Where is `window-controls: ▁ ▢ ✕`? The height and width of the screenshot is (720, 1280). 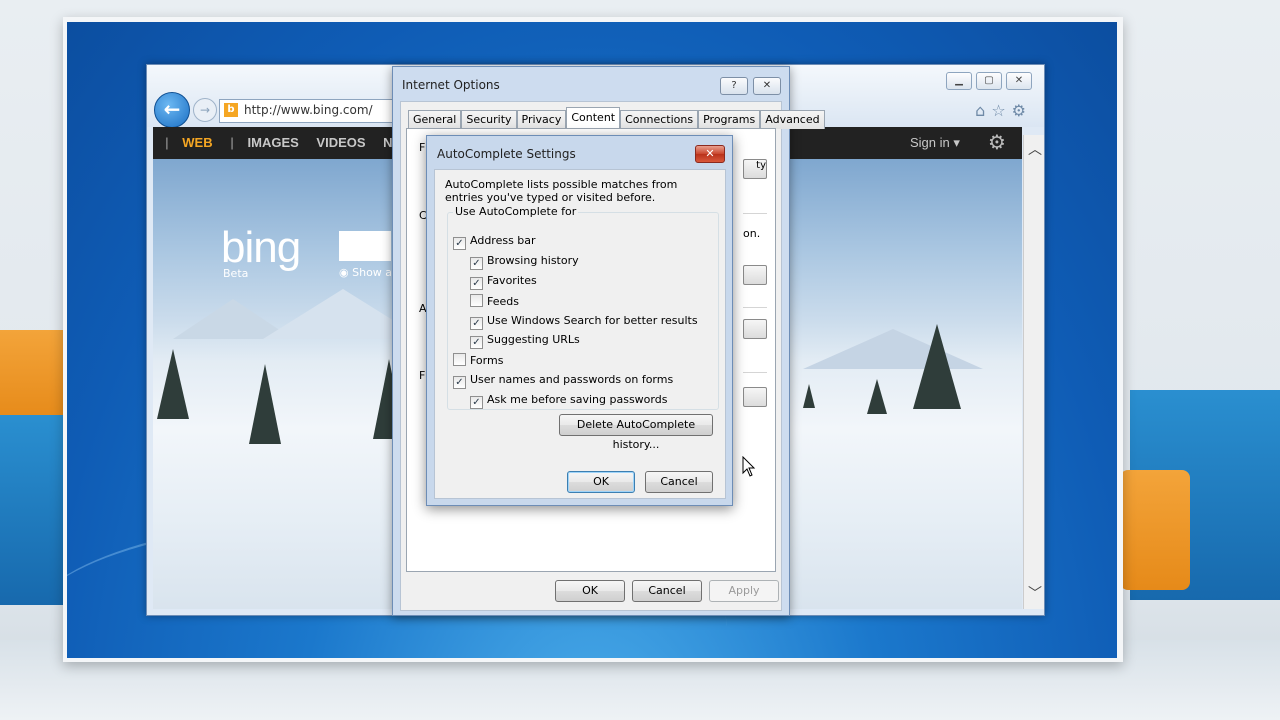
window-controls: ▁ ▢ ✕ is located at coordinates (987, 81).